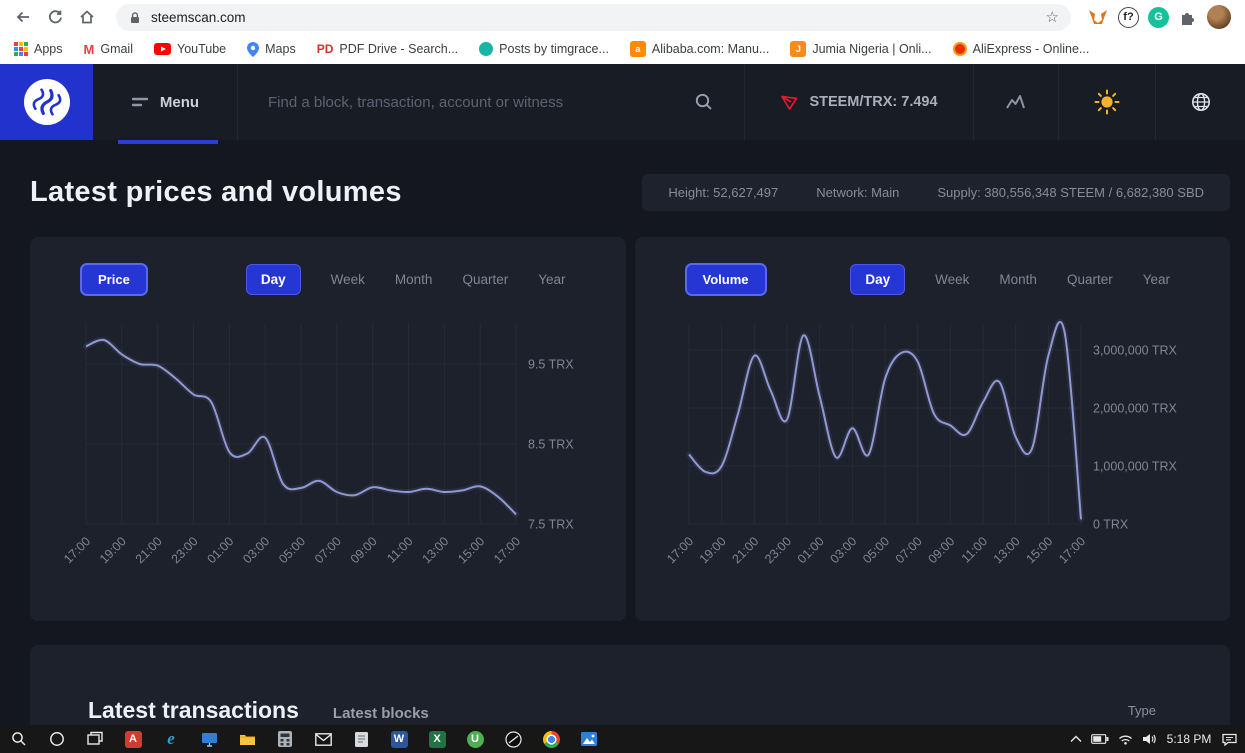 This screenshot has height=753, width=1245. What do you see at coordinates (23, 17) in the screenshot?
I see `back-icon` at bounding box center [23, 17].